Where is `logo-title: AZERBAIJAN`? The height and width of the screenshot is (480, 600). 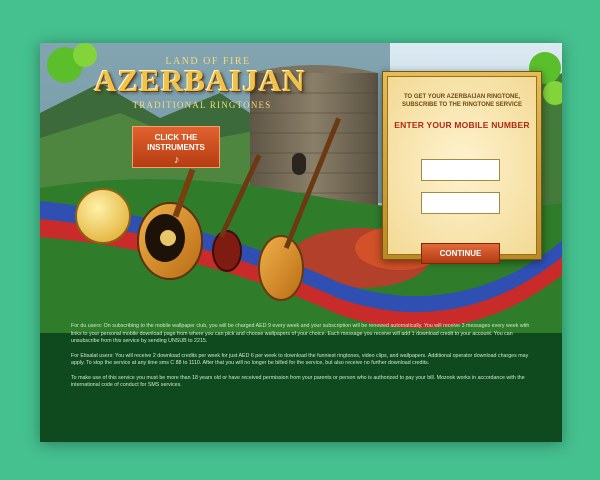
logo-title: AZERBAIJAN is located at coordinates (200, 80).